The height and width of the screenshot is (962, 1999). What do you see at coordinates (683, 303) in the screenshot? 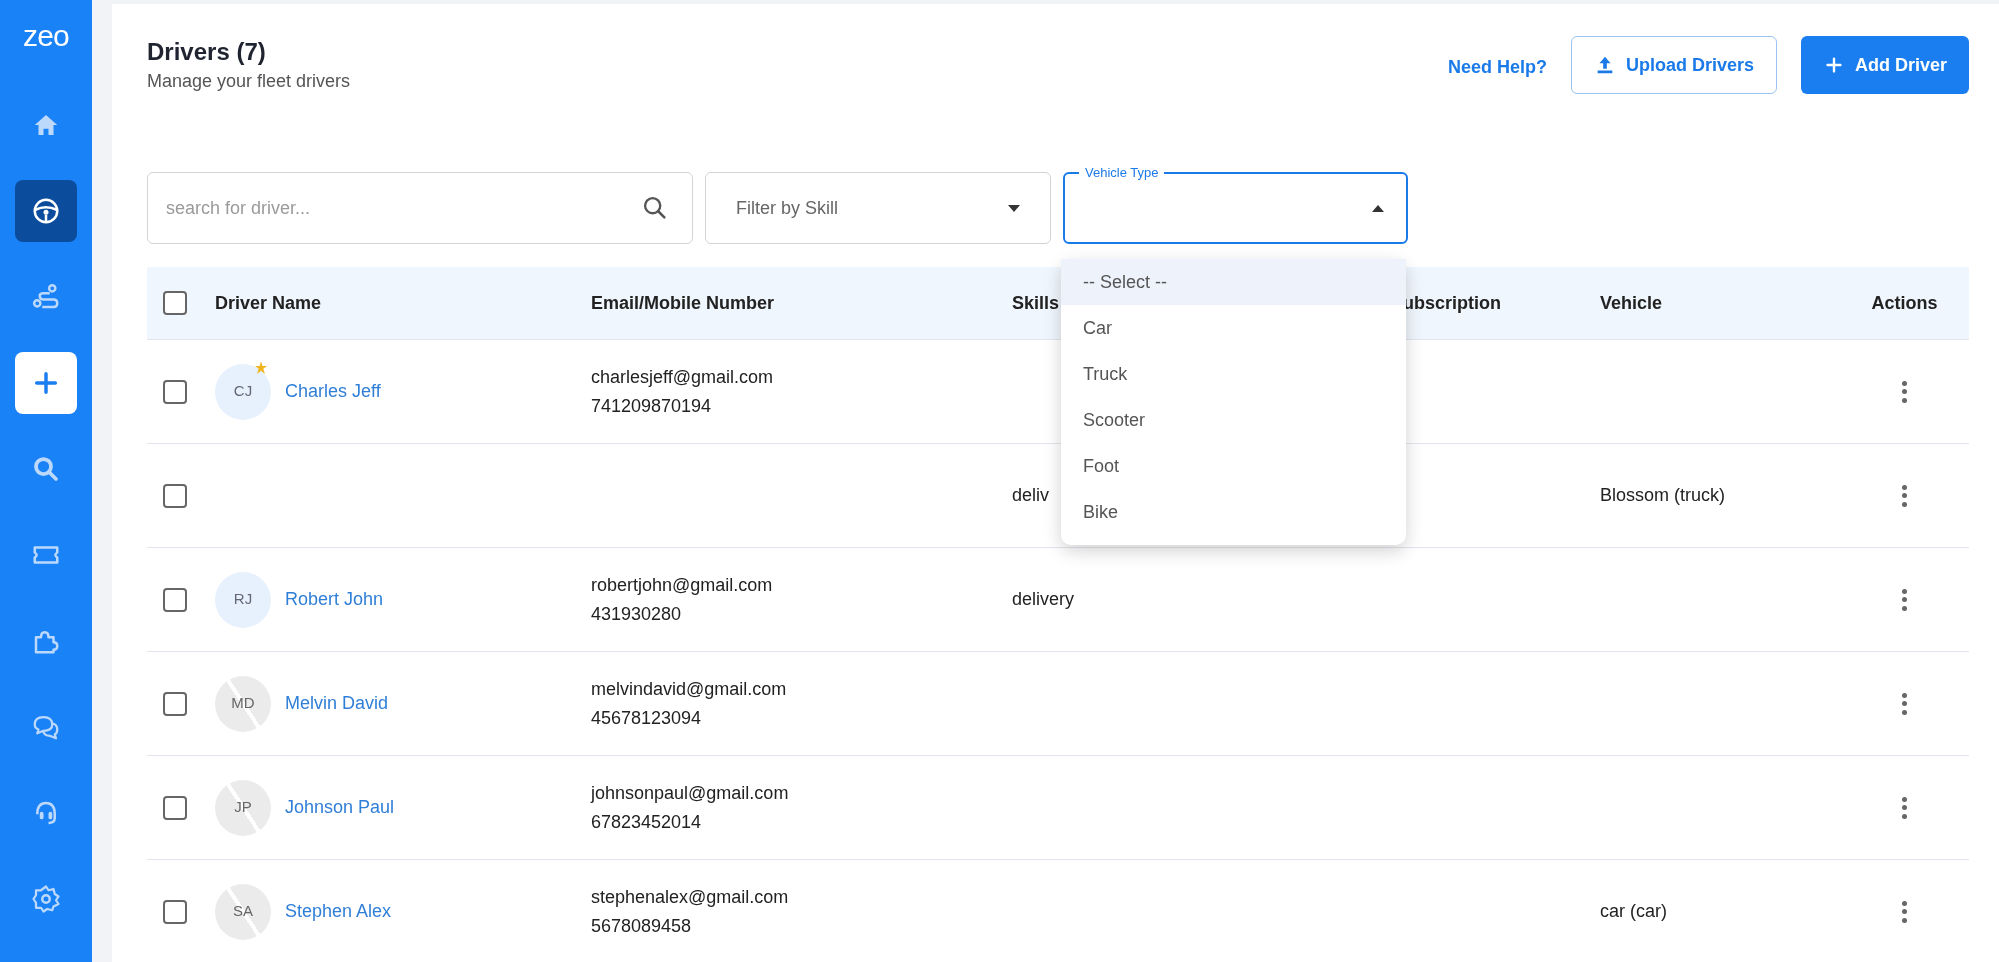
I see `column-header: Email/Mobile Number` at bounding box center [683, 303].